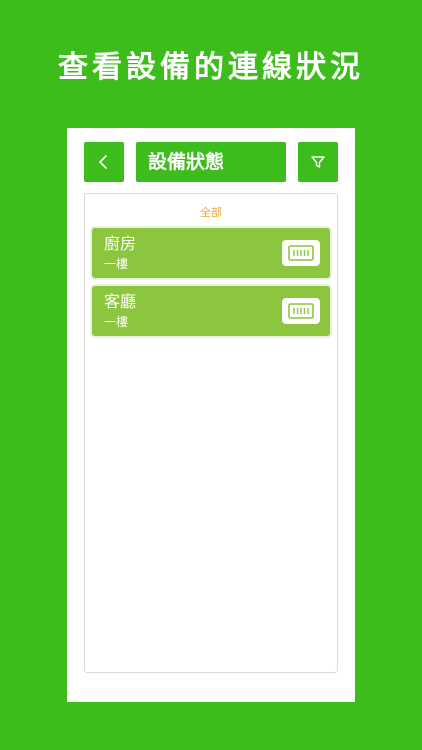  Describe the element at coordinates (120, 301) in the screenshot. I see `device-name: 客廳` at that location.